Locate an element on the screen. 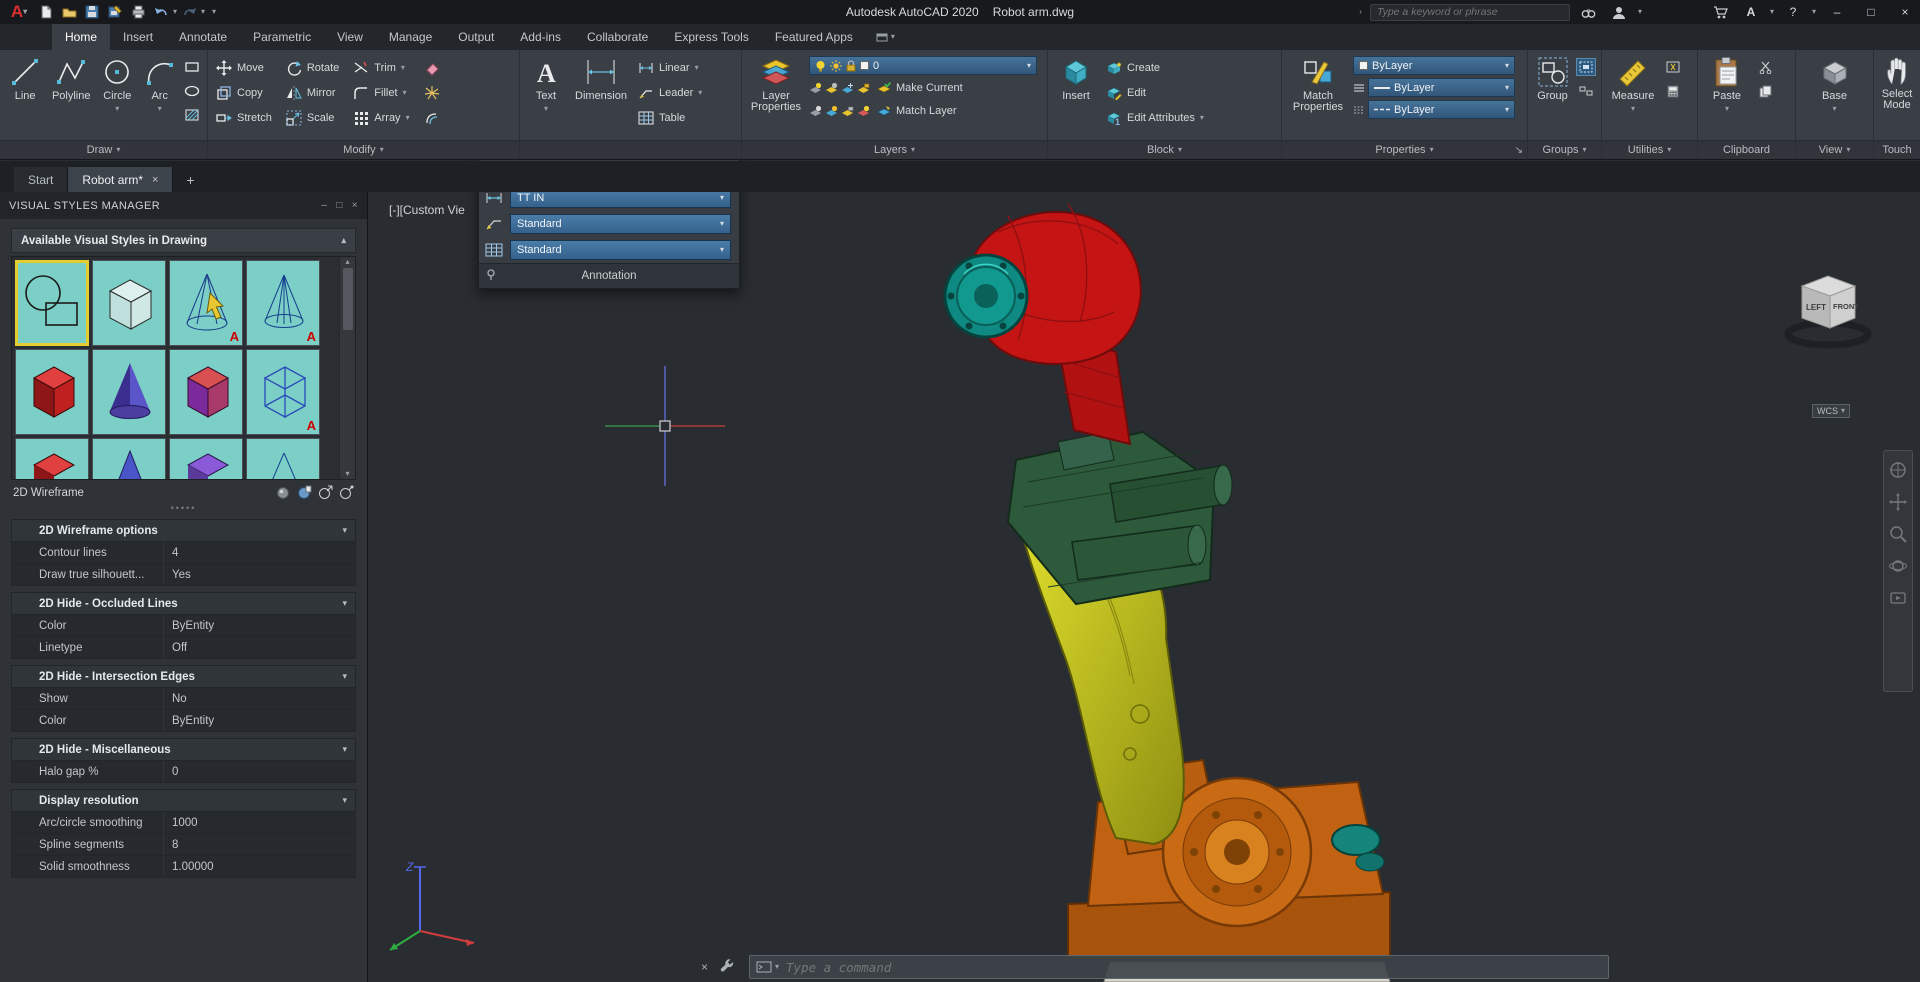 This screenshot has width=1920, height=982. save-as-button is located at coordinates (115, 12).